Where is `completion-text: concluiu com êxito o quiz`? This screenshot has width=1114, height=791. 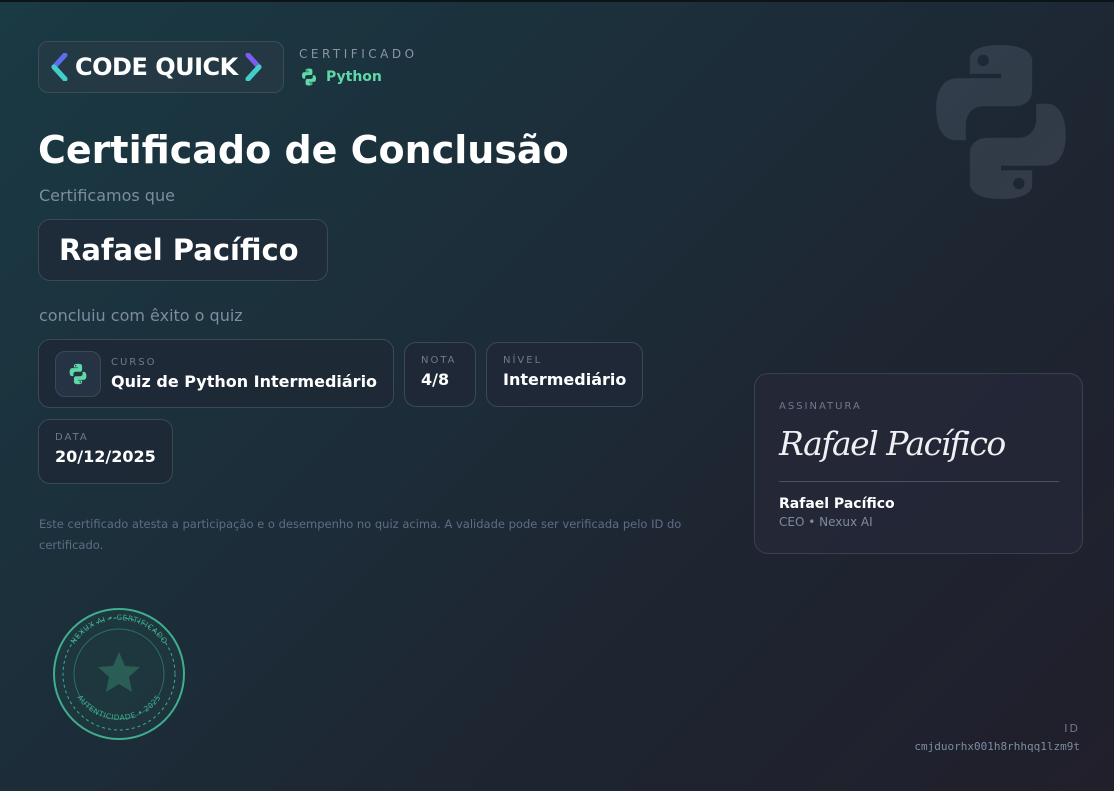 completion-text: concluiu com êxito o quiz is located at coordinates (141, 315).